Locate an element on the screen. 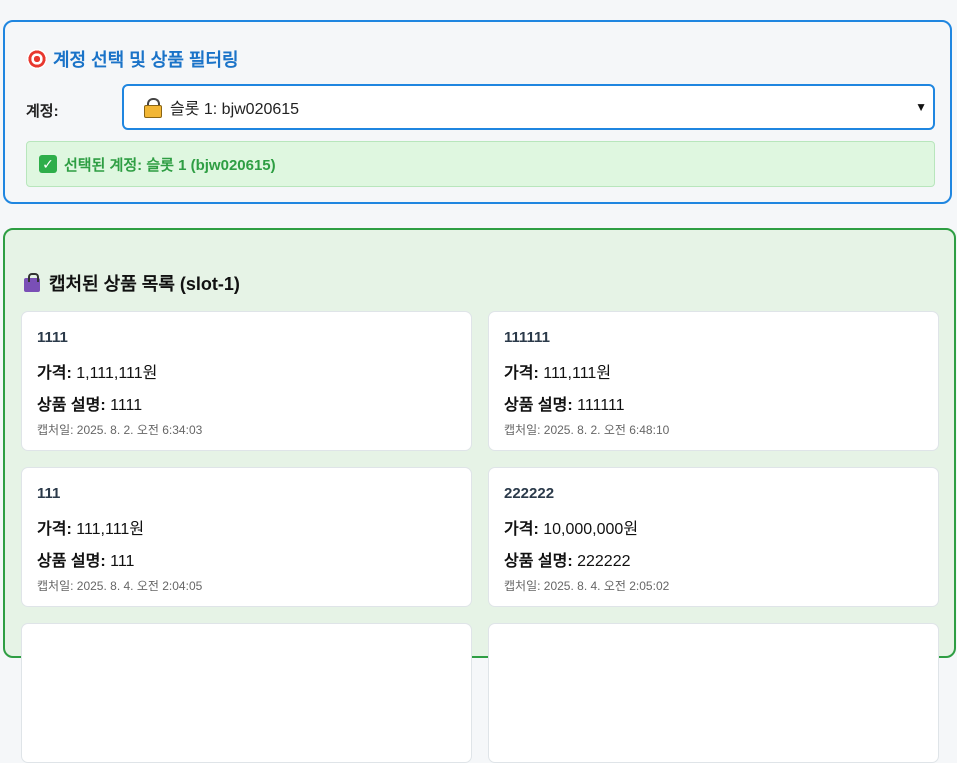  product-description: 상품 설명: 222222 is located at coordinates (567, 559).